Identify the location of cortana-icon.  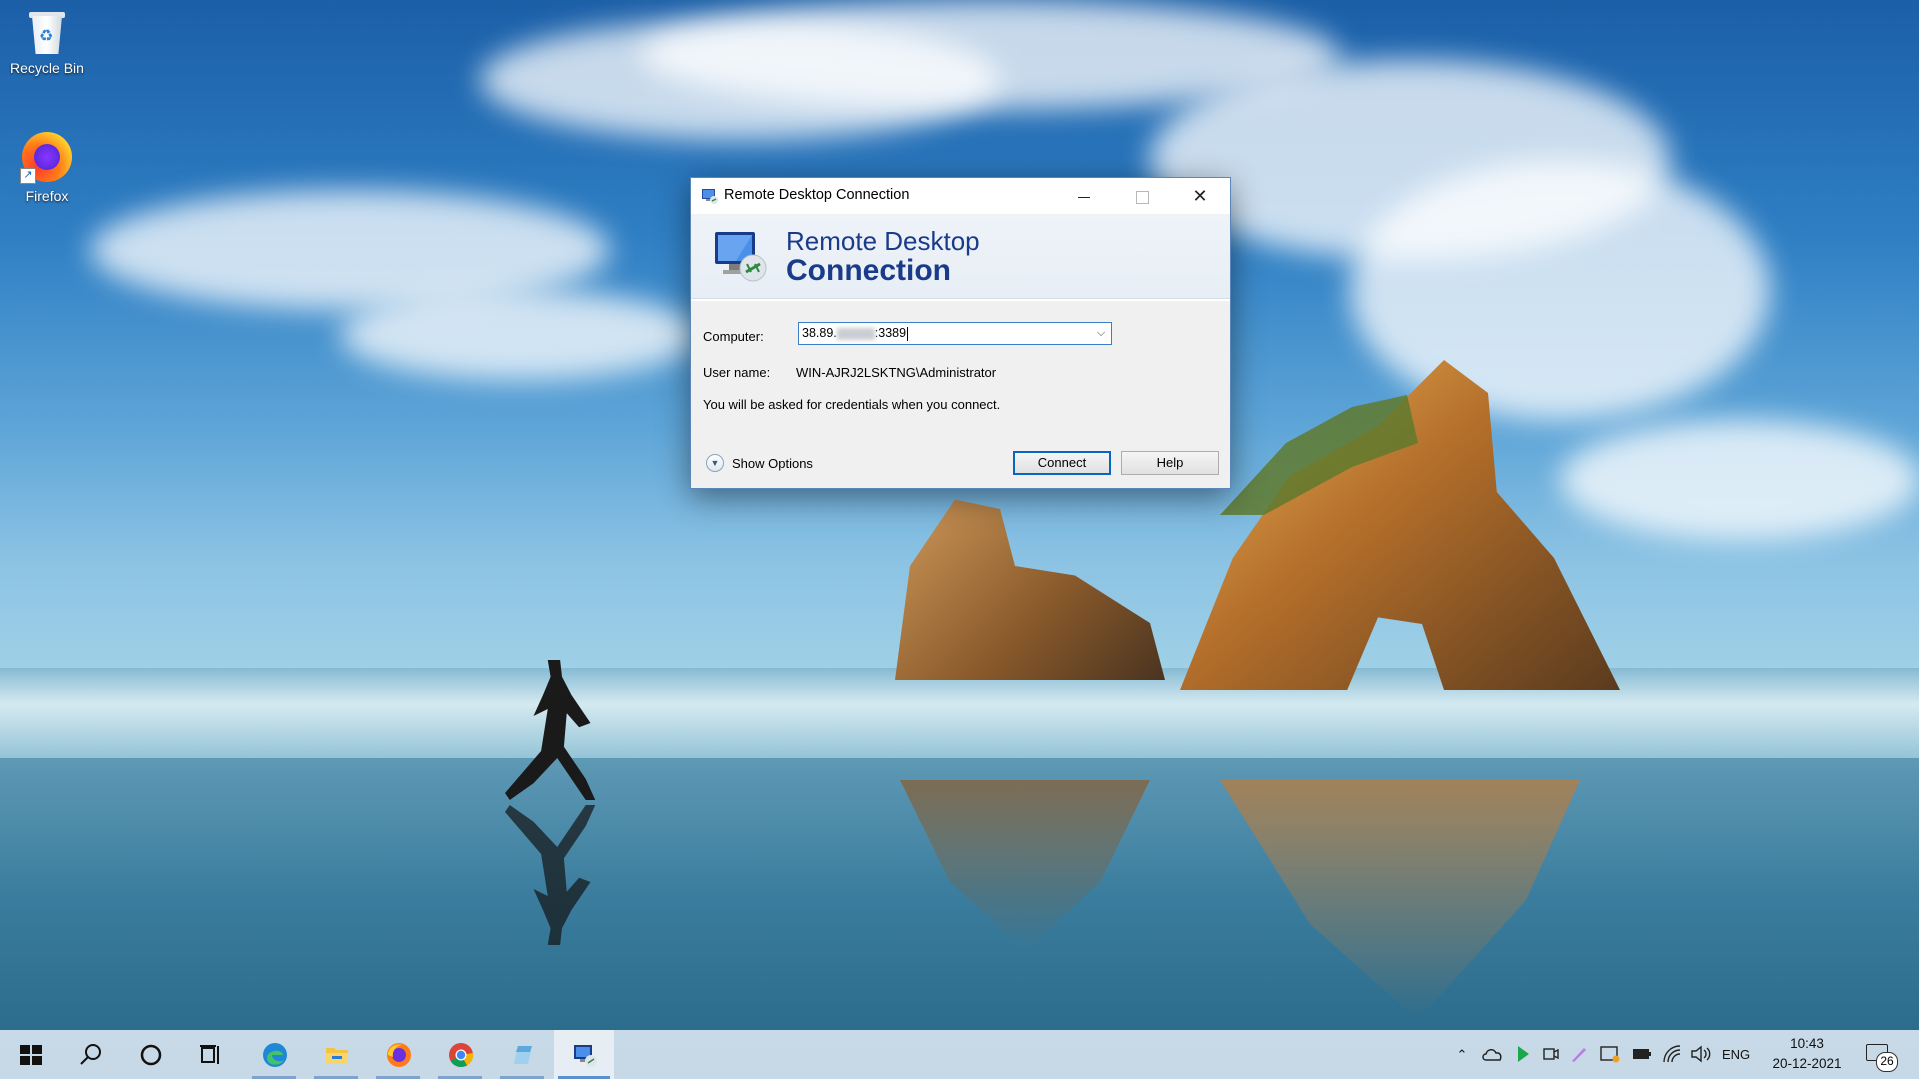
(151, 1055).